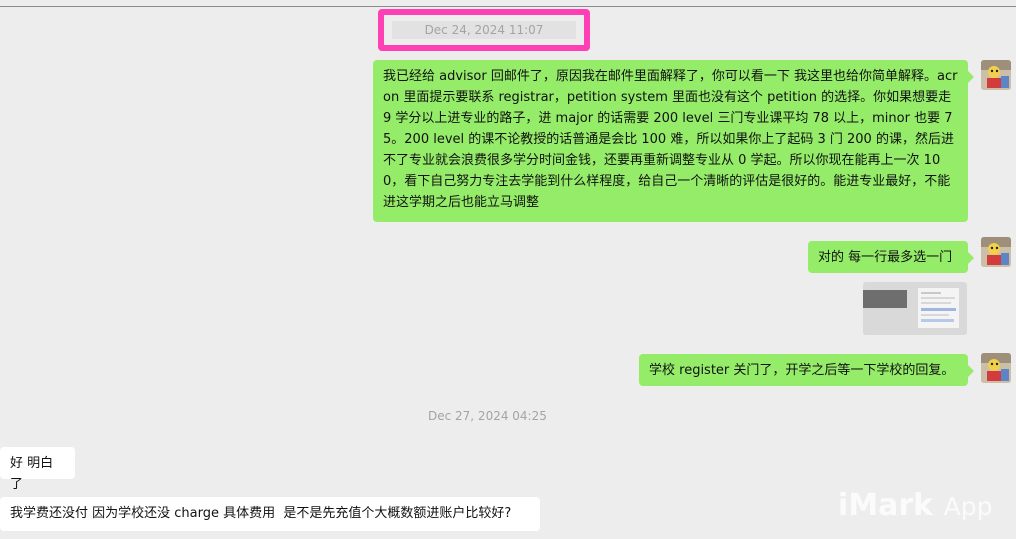 The width and height of the screenshot is (1016, 539). What do you see at coordinates (487, 416) in the screenshot?
I see `timestamp-second: Dec 27, 2024 04:25` at bounding box center [487, 416].